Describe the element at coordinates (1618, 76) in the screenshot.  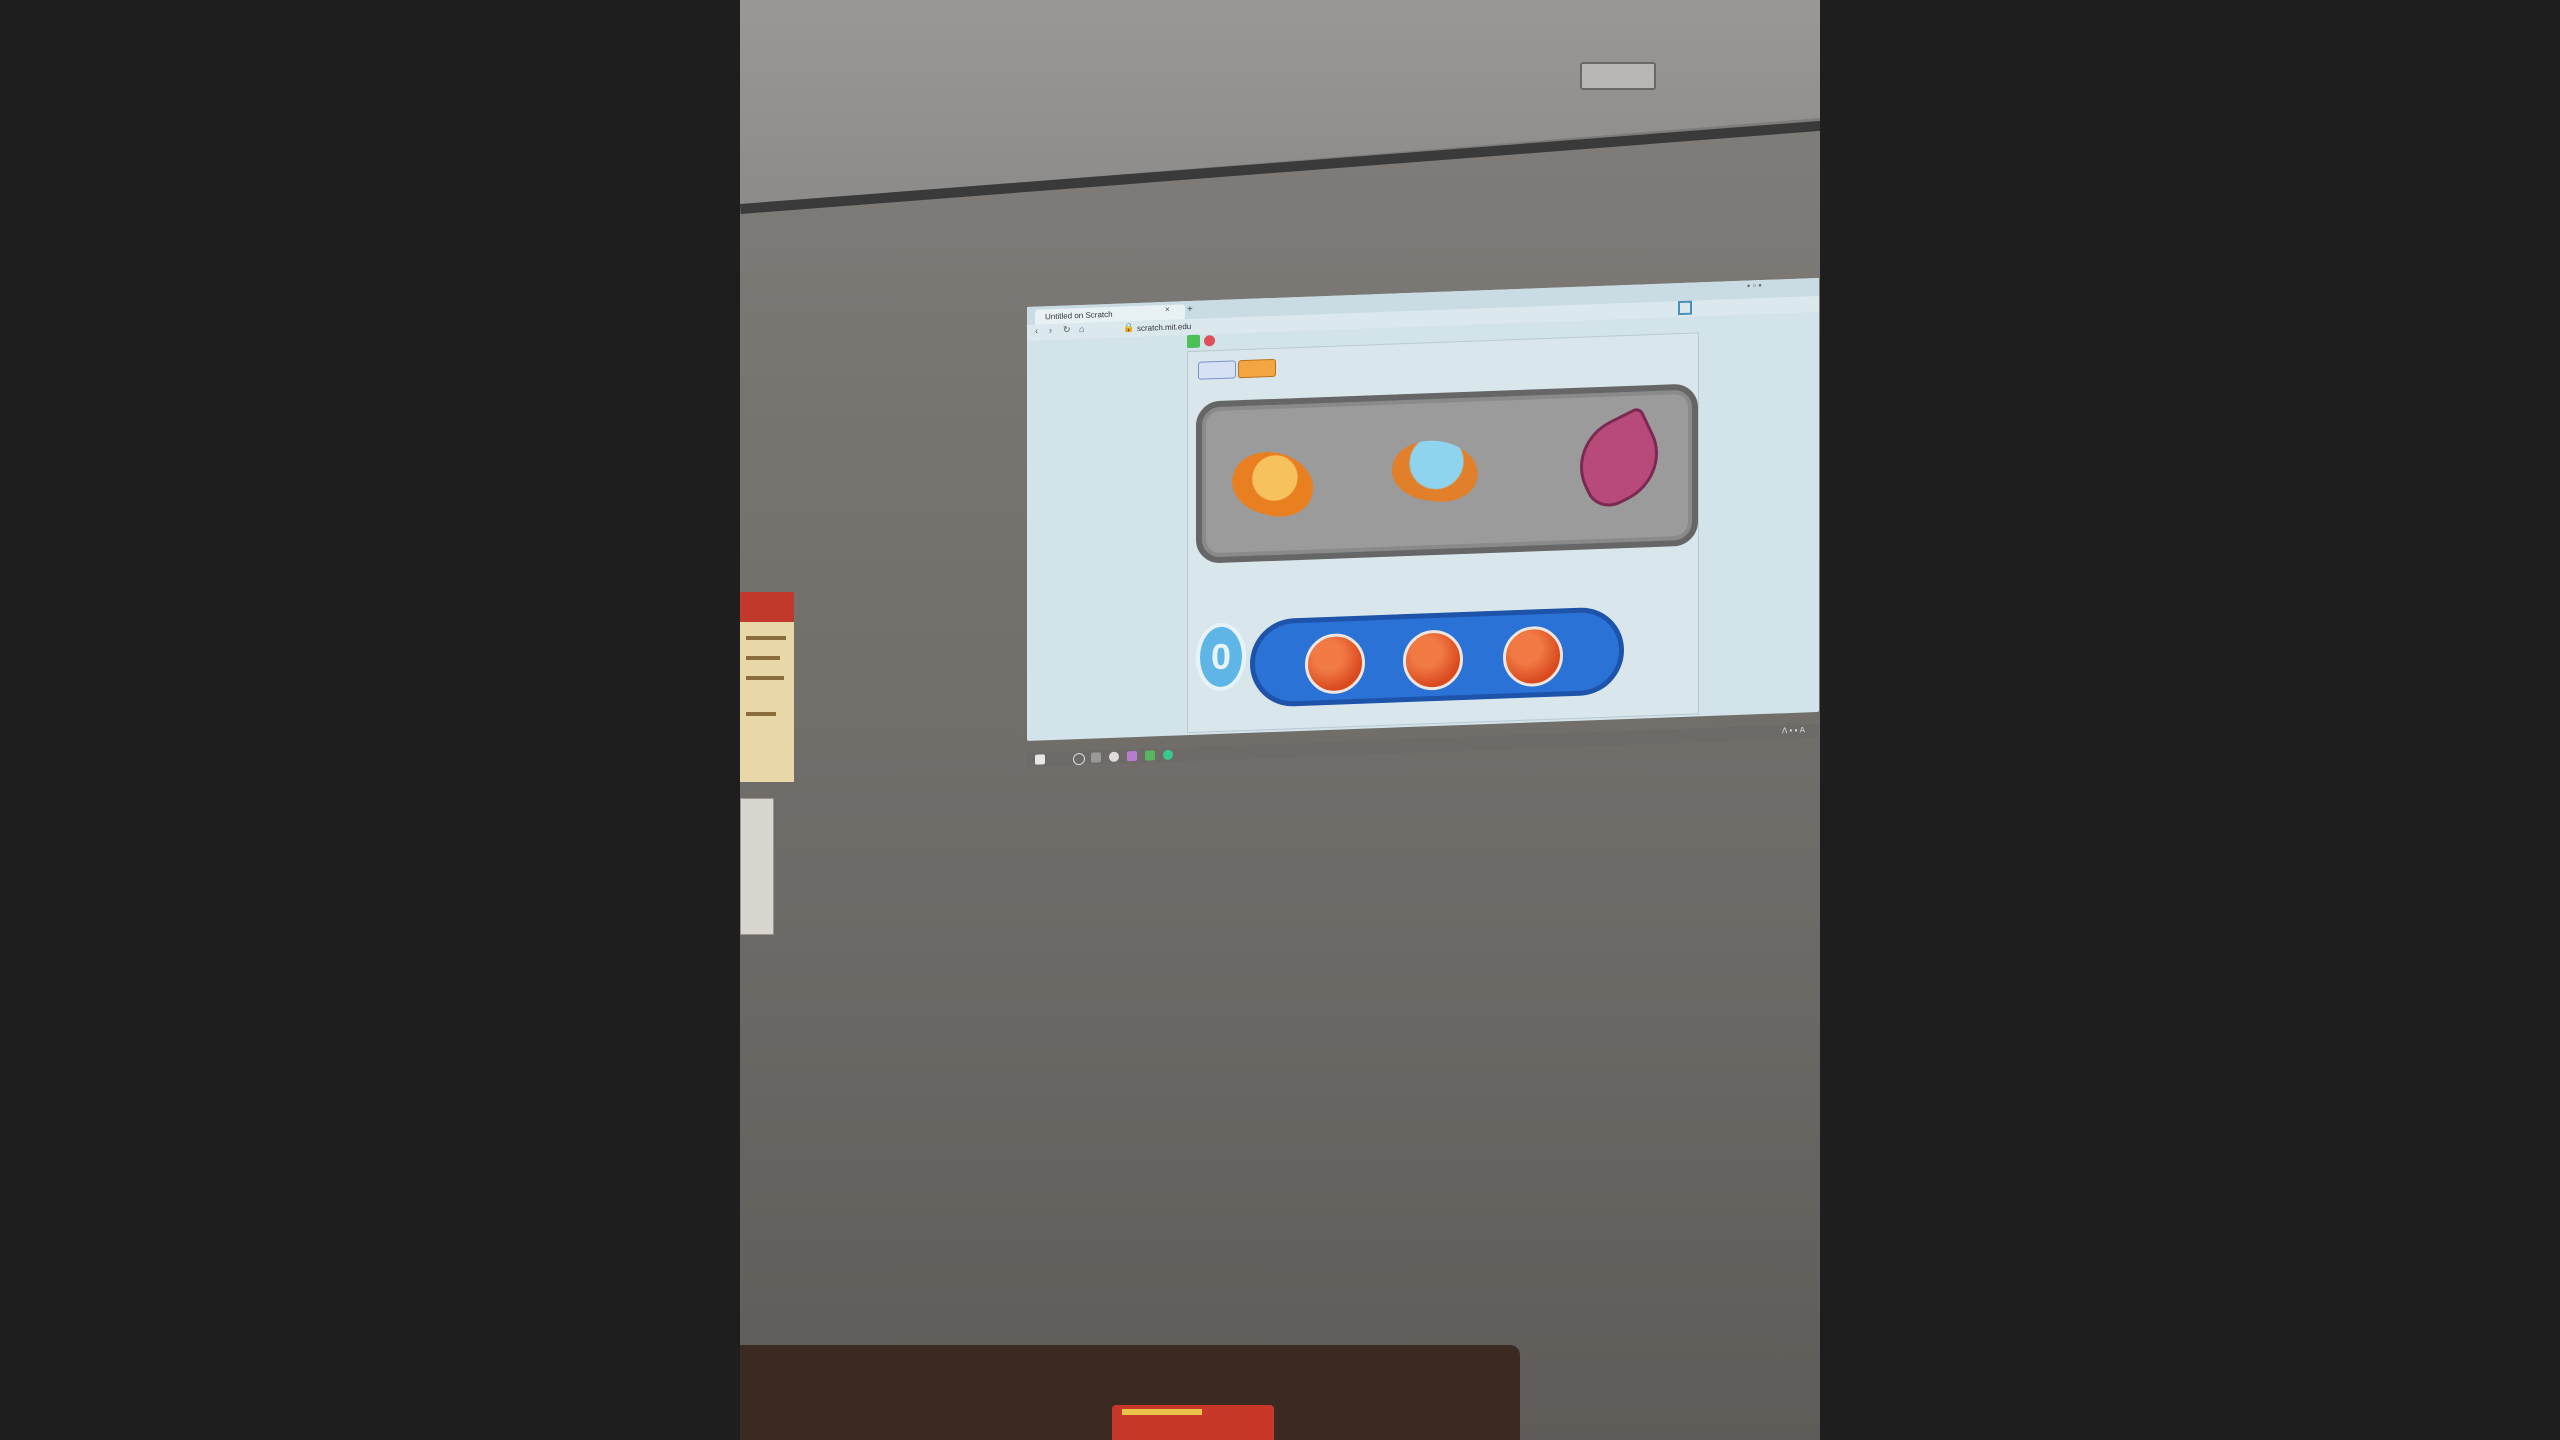
I see `ceiling-vent` at that location.